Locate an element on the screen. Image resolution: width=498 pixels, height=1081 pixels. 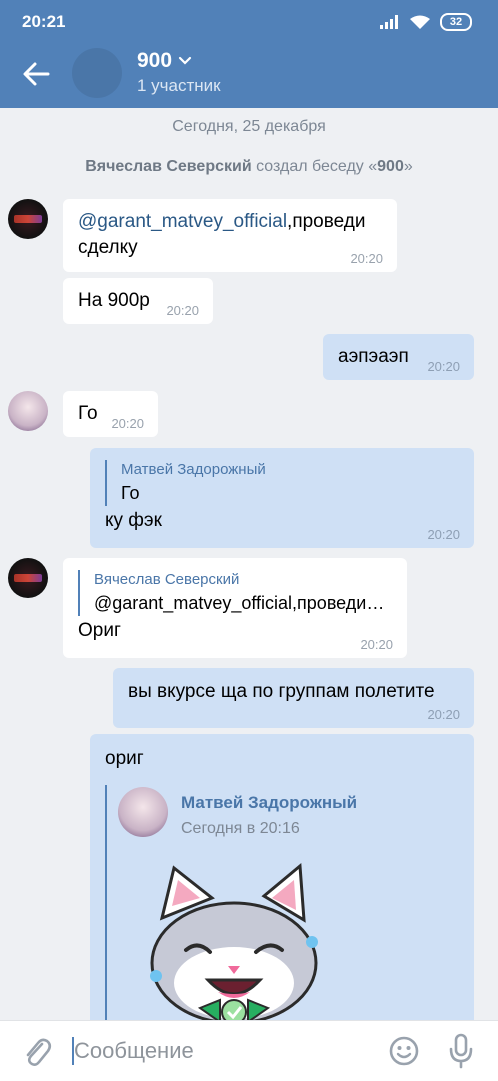
system-chat-name: 900 is located at coordinates (390, 166).